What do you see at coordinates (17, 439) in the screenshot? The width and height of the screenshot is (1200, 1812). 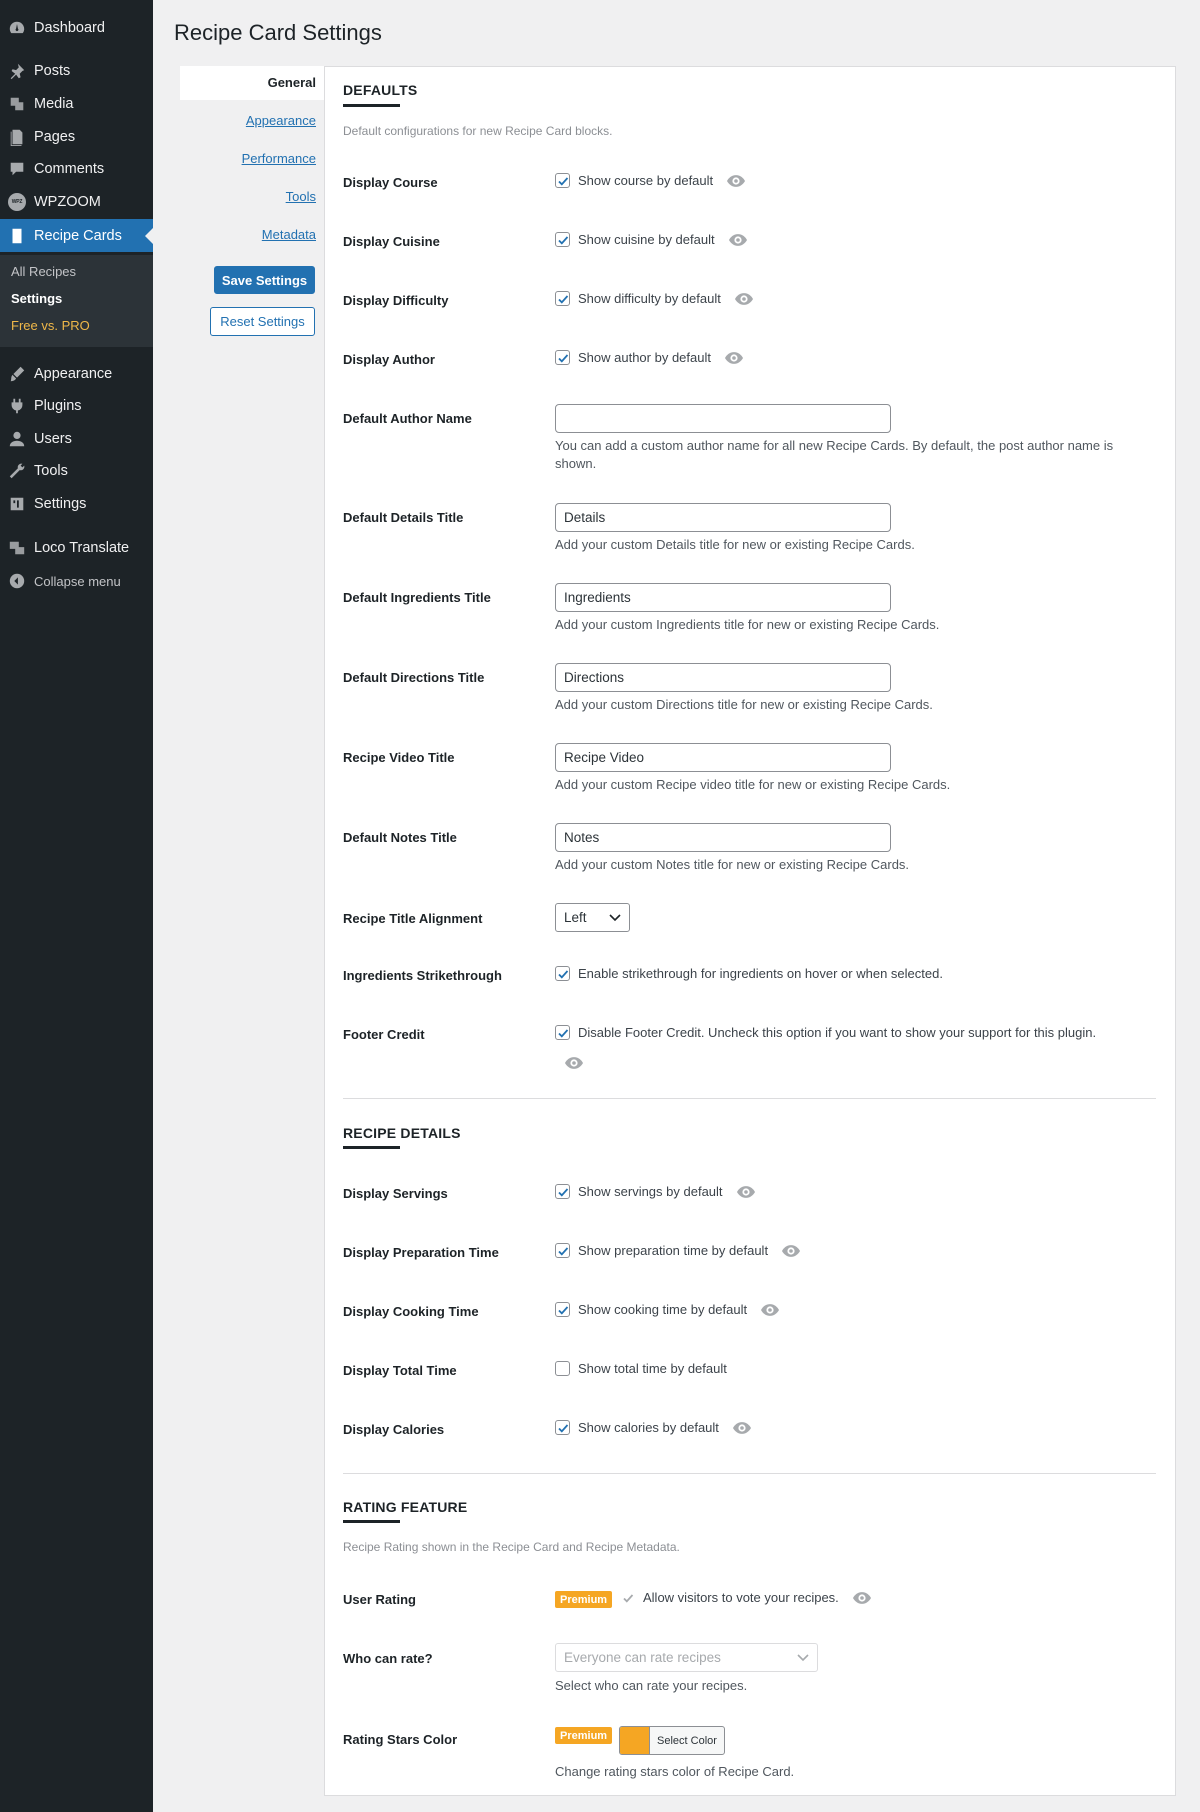 I see `user-icon` at bounding box center [17, 439].